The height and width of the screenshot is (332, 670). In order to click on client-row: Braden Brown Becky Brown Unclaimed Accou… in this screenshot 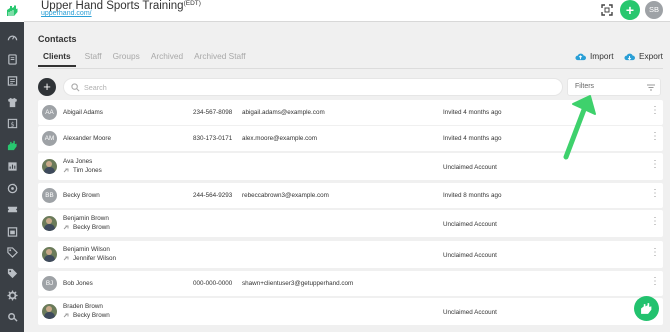, I will do `click(350, 311)`.